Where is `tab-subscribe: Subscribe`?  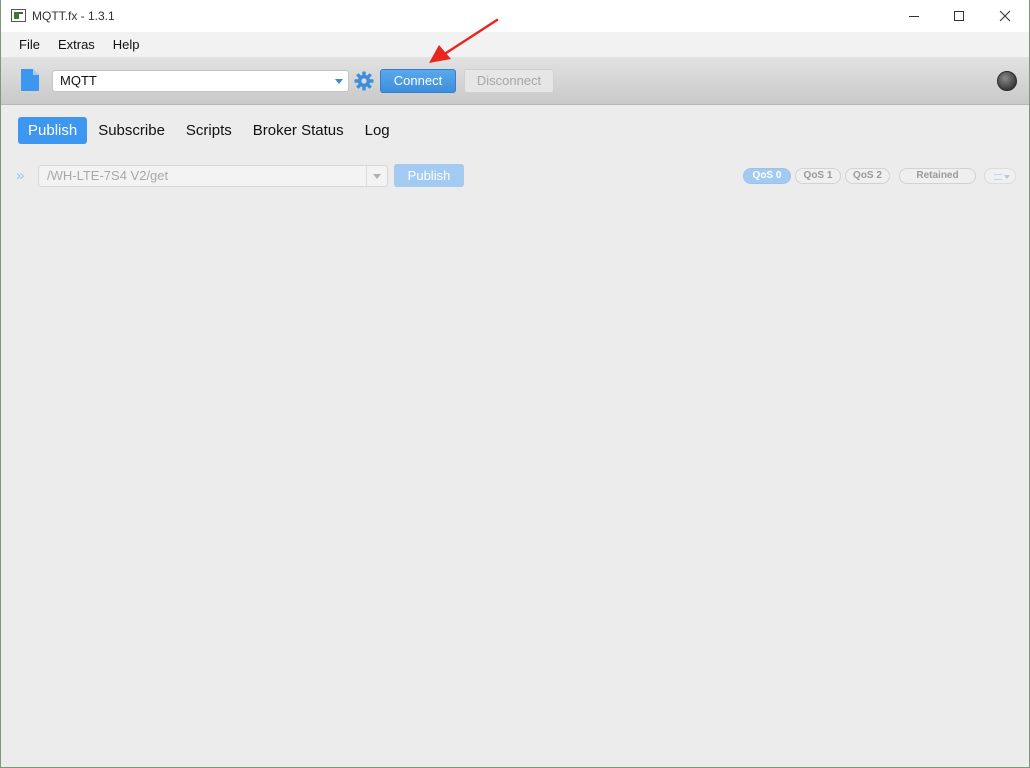 tab-subscribe: Subscribe is located at coordinates (131, 130).